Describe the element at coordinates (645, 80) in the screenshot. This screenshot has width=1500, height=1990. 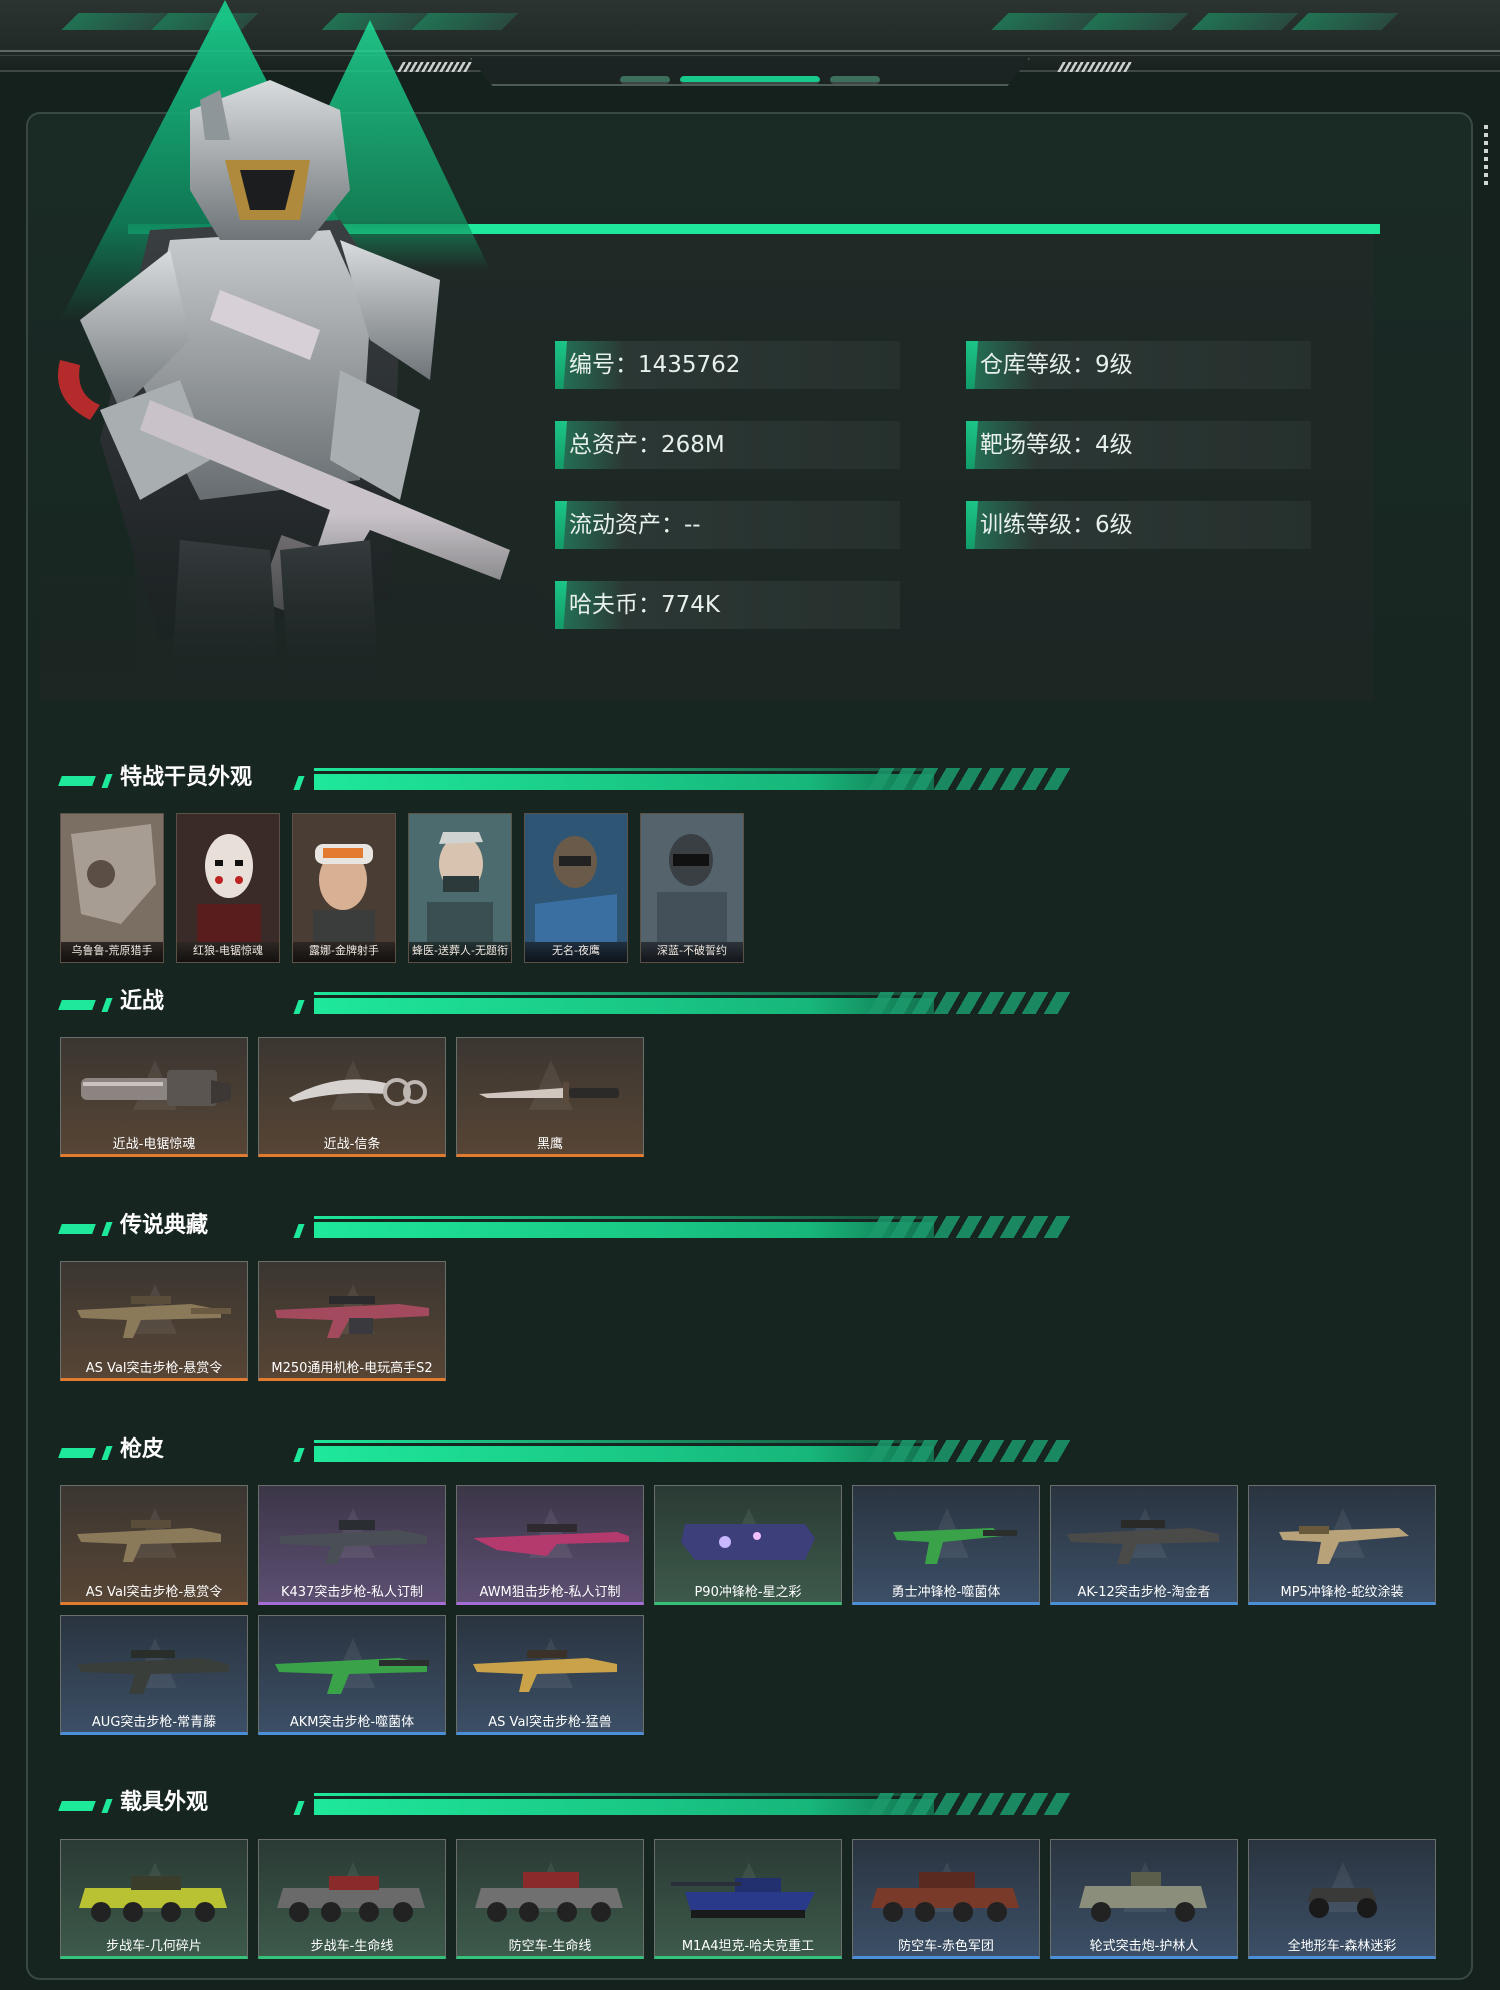
I see `header-indicator` at that location.